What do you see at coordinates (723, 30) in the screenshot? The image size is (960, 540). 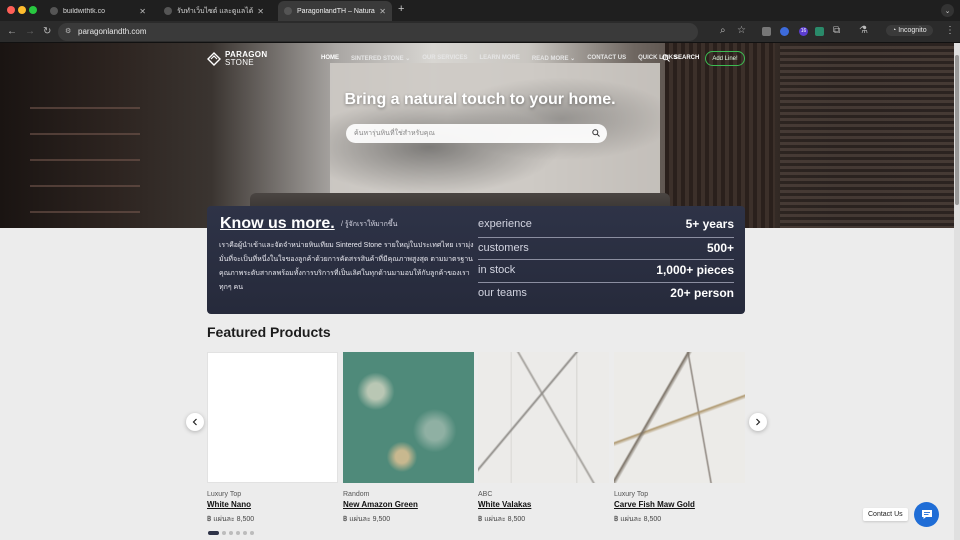 I see `zoom-icon: ⌕` at bounding box center [723, 30].